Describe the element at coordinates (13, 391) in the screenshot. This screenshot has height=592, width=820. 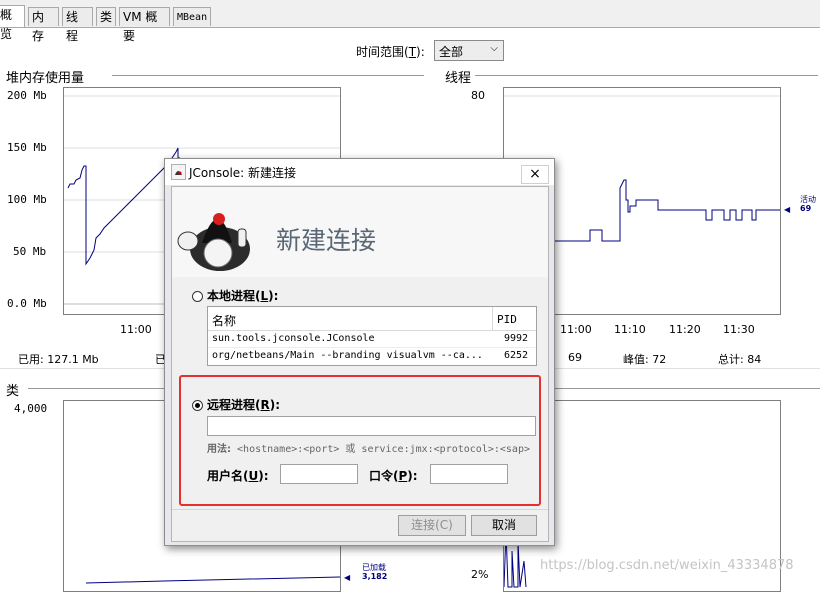
I see `classes-chart-title: 类` at that location.